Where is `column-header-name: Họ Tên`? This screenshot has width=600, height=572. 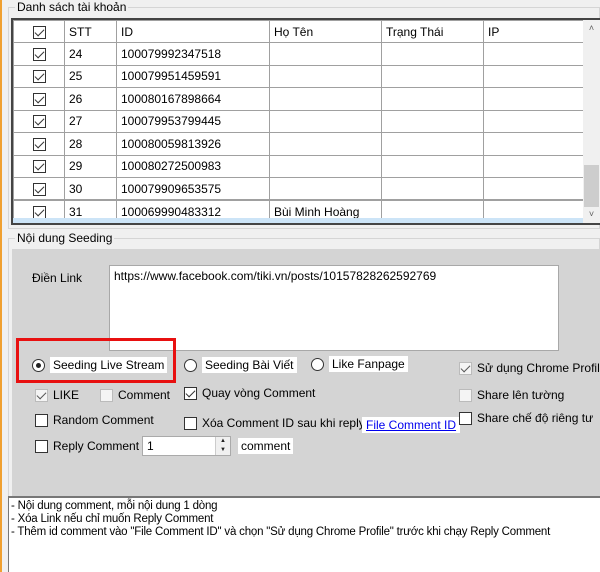 column-header-name: Họ Tên is located at coordinates (325, 31).